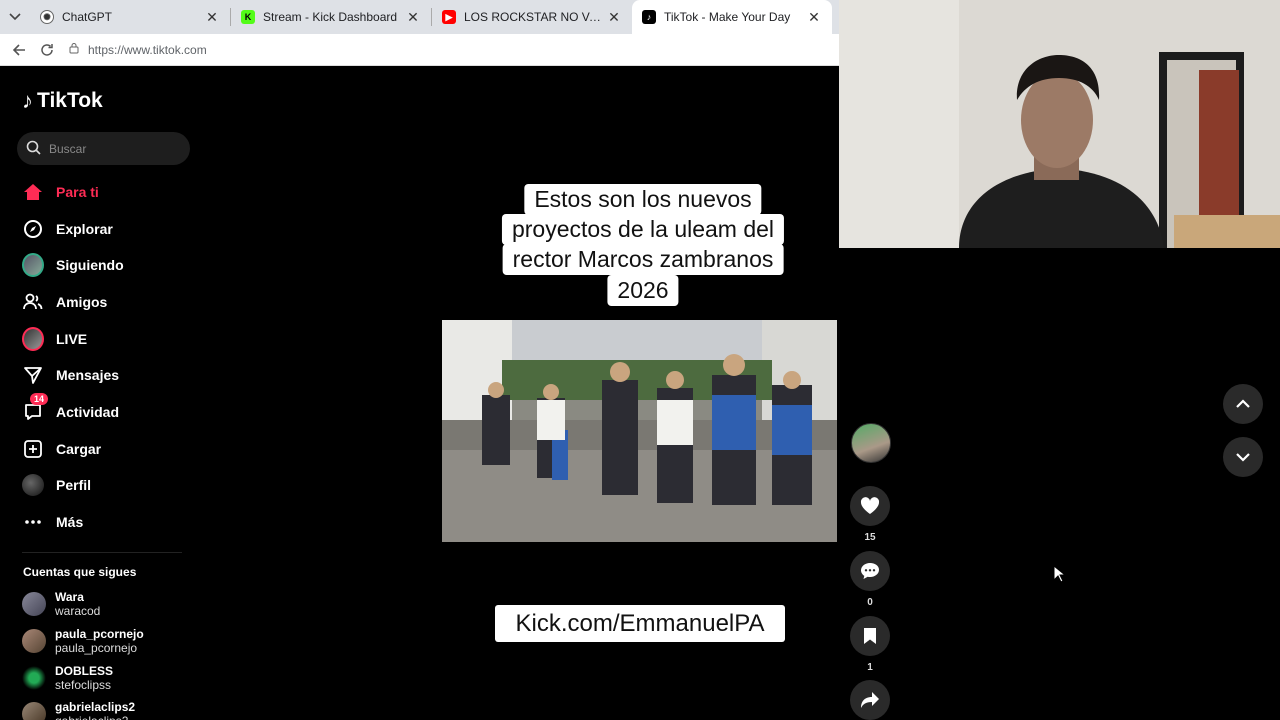 The width and height of the screenshot is (1280, 720). I want to click on save-button, so click(870, 636).